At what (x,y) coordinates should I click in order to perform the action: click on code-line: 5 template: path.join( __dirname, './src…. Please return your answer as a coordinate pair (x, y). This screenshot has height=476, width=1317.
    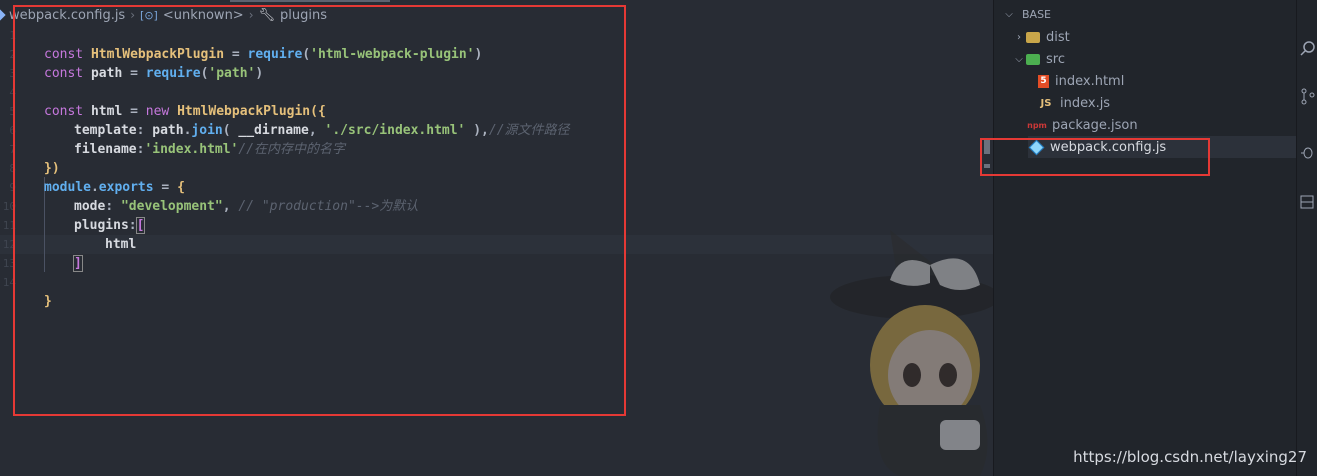
    Looking at the image, I should click on (496, 120).